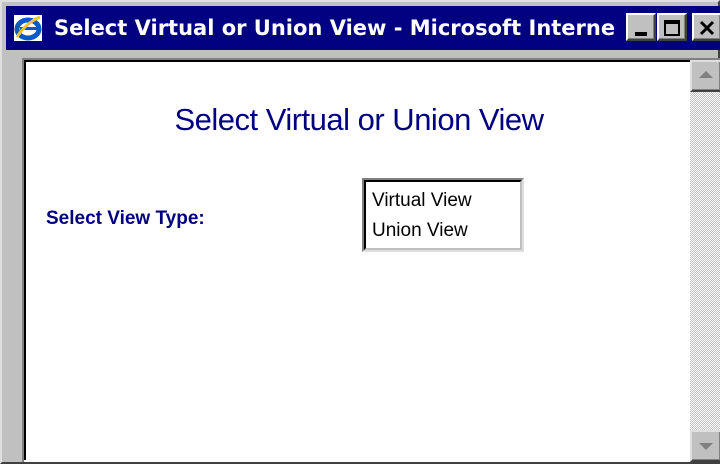 This screenshot has width=720, height=464. I want to click on view-type-listbox: Virtual View Union View, so click(443, 215).